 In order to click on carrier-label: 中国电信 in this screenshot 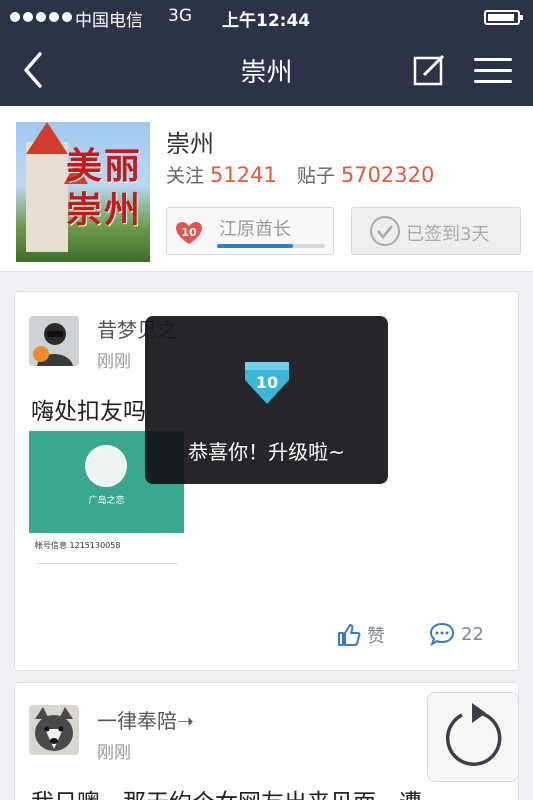, I will do `click(109, 21)`.